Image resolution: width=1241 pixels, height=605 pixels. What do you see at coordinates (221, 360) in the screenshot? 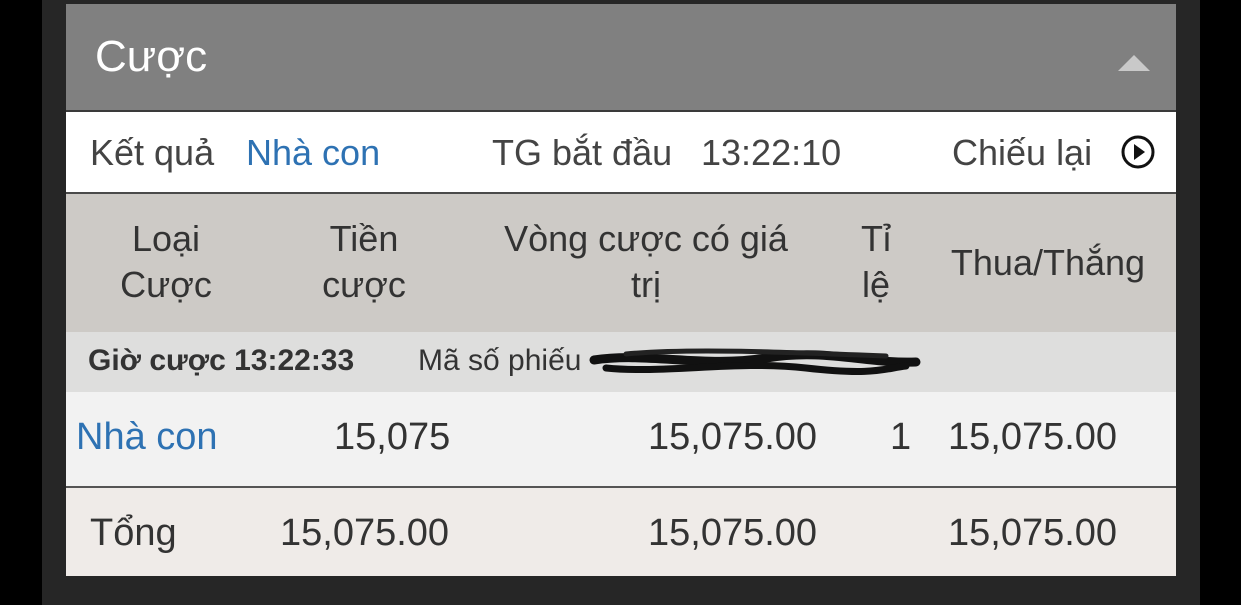
I see `bet-time: Giờ cược 13:22:33` at bounding box center [221, 360].